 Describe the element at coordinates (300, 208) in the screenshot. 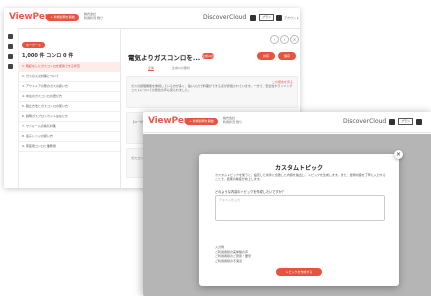

I see `topic-textarea: テキストを入力` at that location.